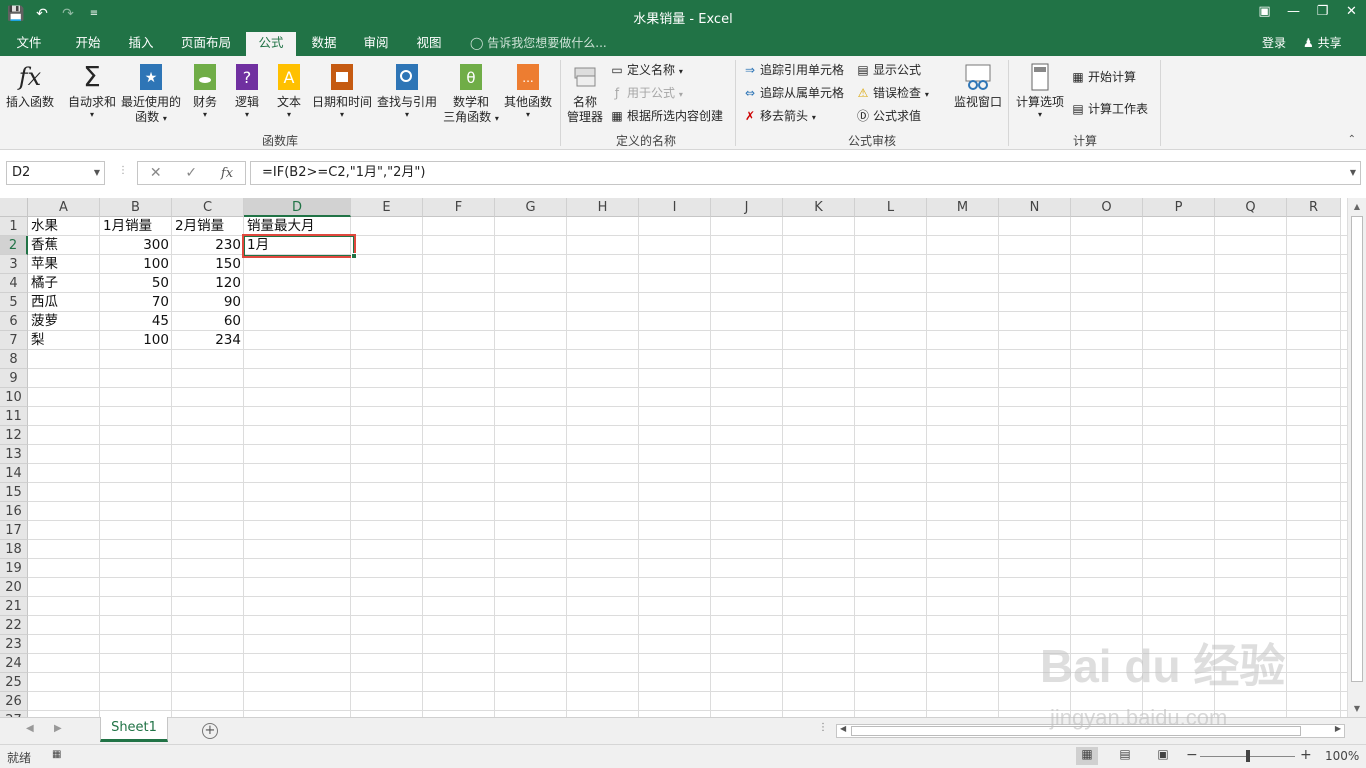  Describe the element at coordinates (888, 70) in the screenshot. I see `show-formulas-button: ▤ 显示公式` at that location.